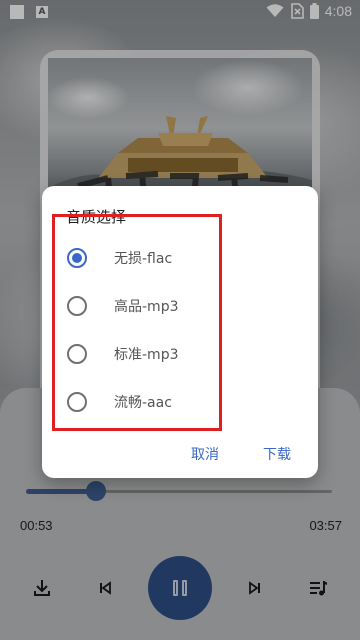 This screenshot has height=640, width=360. What do you see at coordinates (277, 454) in the screenshot?
I see `download-button: 下载` at bounding box center [277, 454].